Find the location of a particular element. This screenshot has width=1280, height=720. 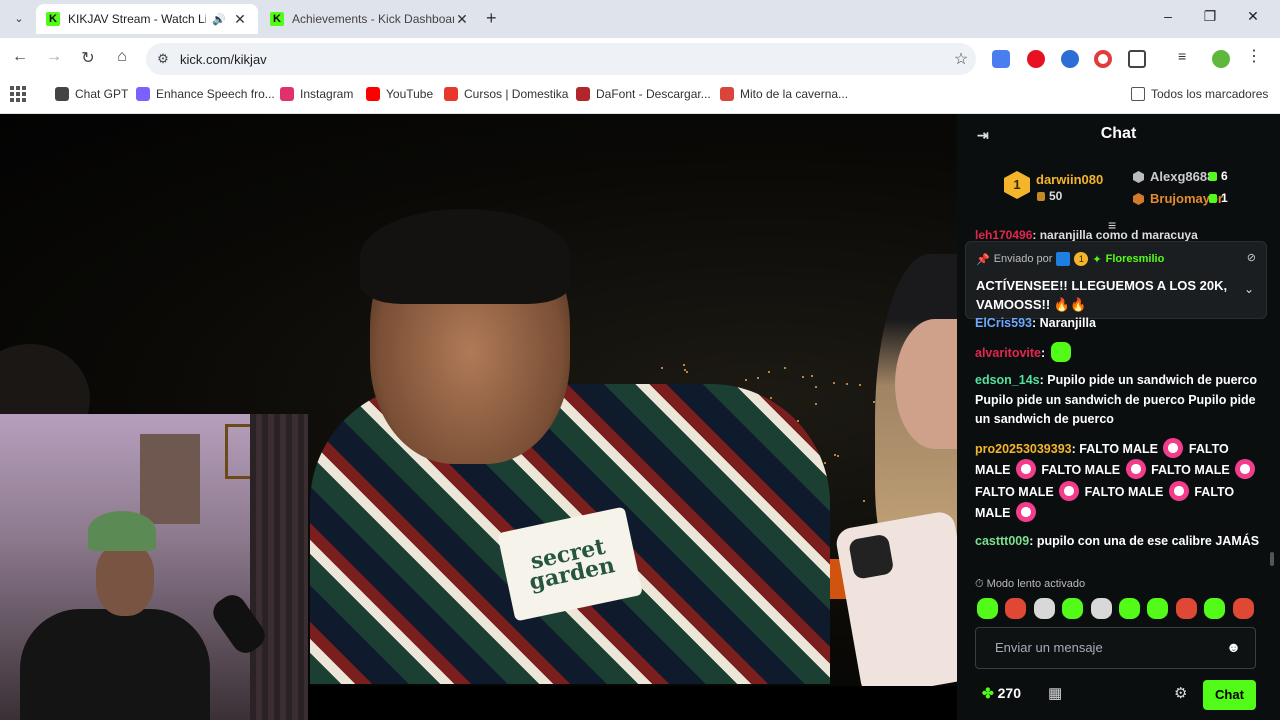

translate-icon is located at coordinates (1001, 59).